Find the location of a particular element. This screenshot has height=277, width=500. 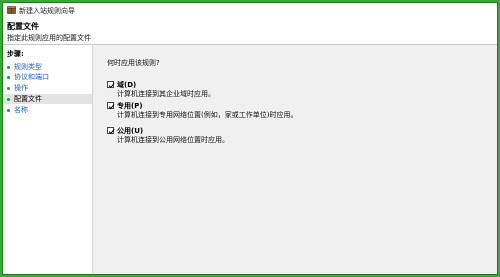

domain-checkbox is located at coordinates (111, 85).